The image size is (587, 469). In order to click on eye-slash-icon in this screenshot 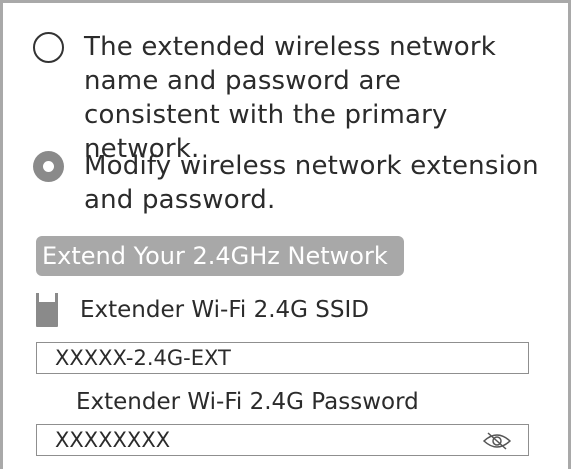, I will do `click(497, 441)`.